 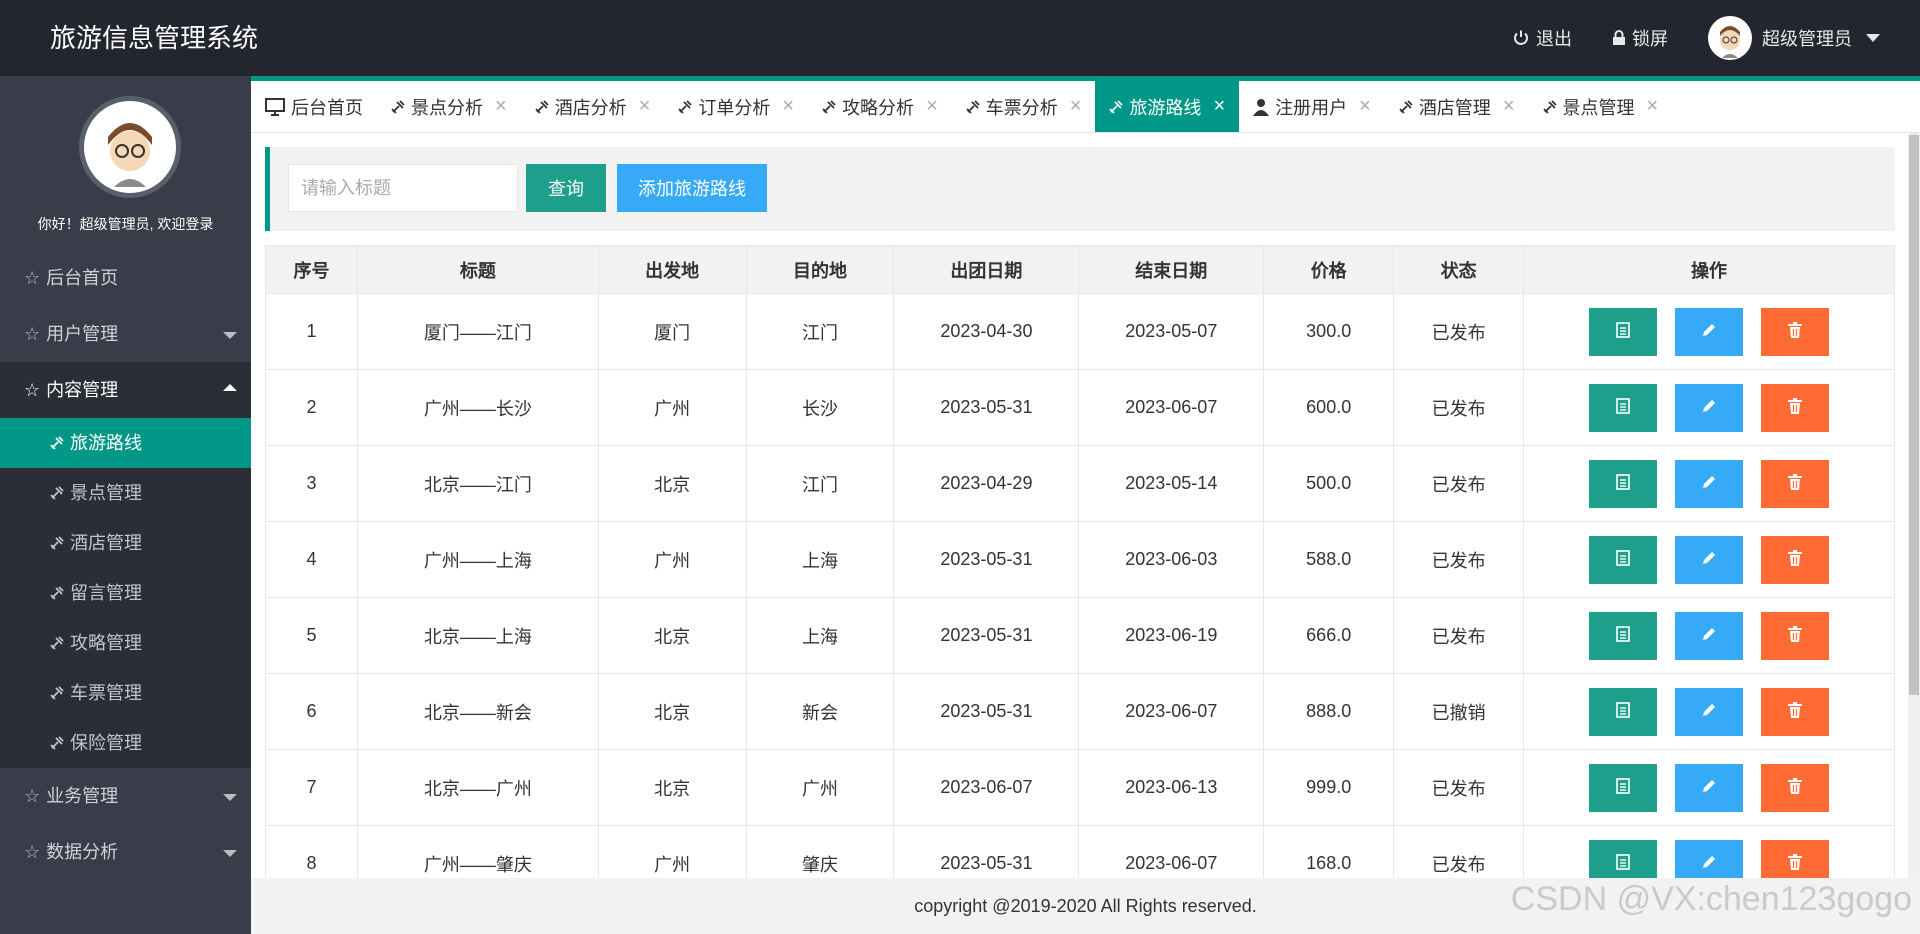 I want to click on table-cell: 999.0, so click(x=1329, y=787).